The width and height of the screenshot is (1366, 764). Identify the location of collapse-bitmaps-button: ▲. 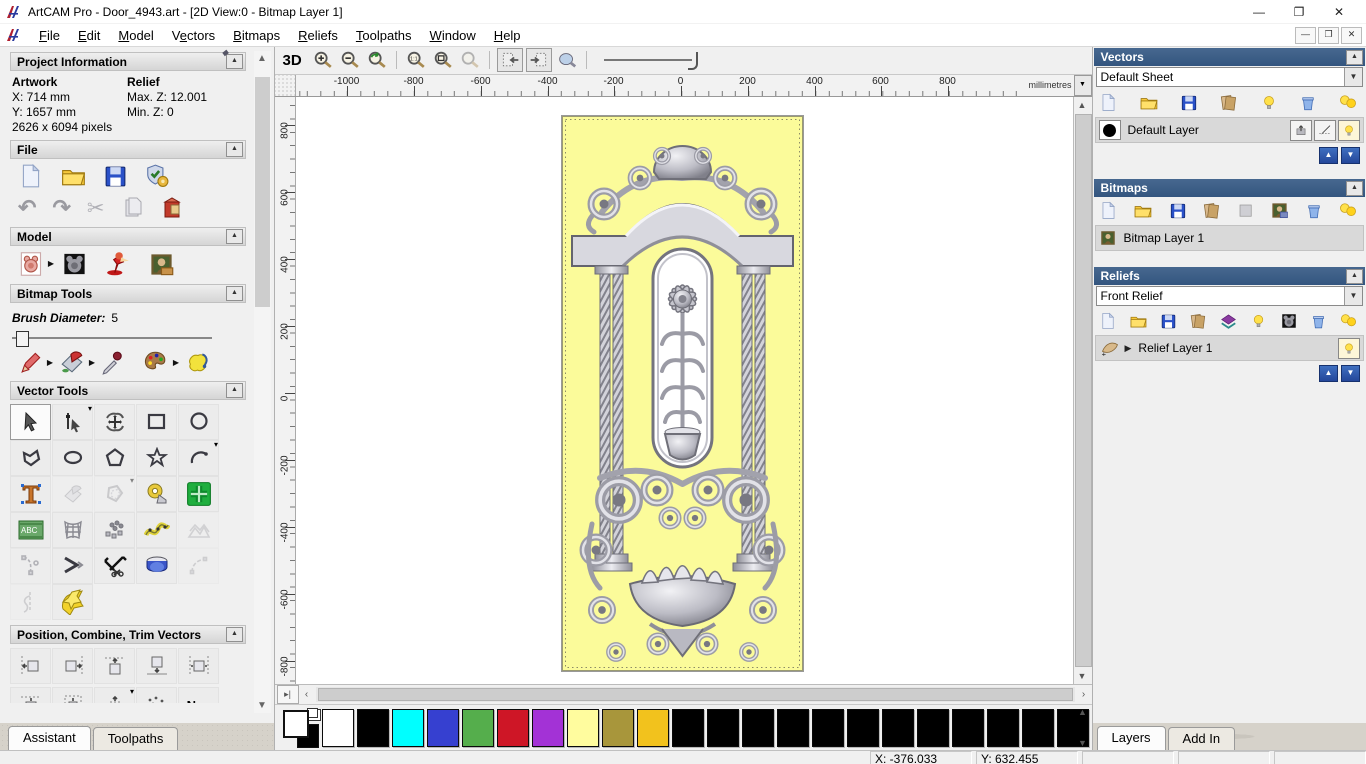
(1354, 188).